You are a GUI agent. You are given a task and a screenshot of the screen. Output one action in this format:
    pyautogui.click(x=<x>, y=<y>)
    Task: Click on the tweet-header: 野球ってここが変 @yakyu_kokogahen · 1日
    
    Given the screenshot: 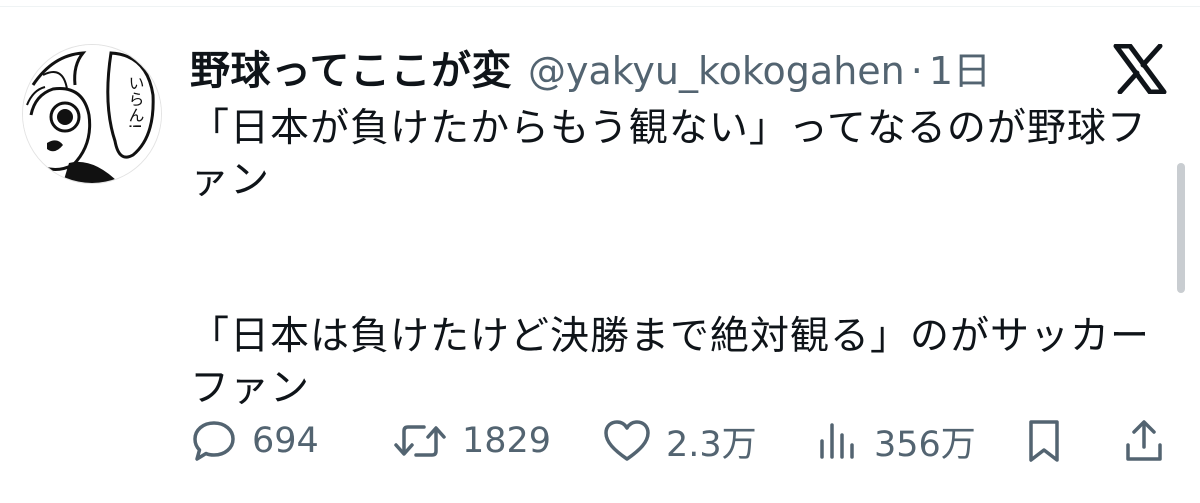 What is the action you would take?
    pyautogui.click(x=590, y=66)
    